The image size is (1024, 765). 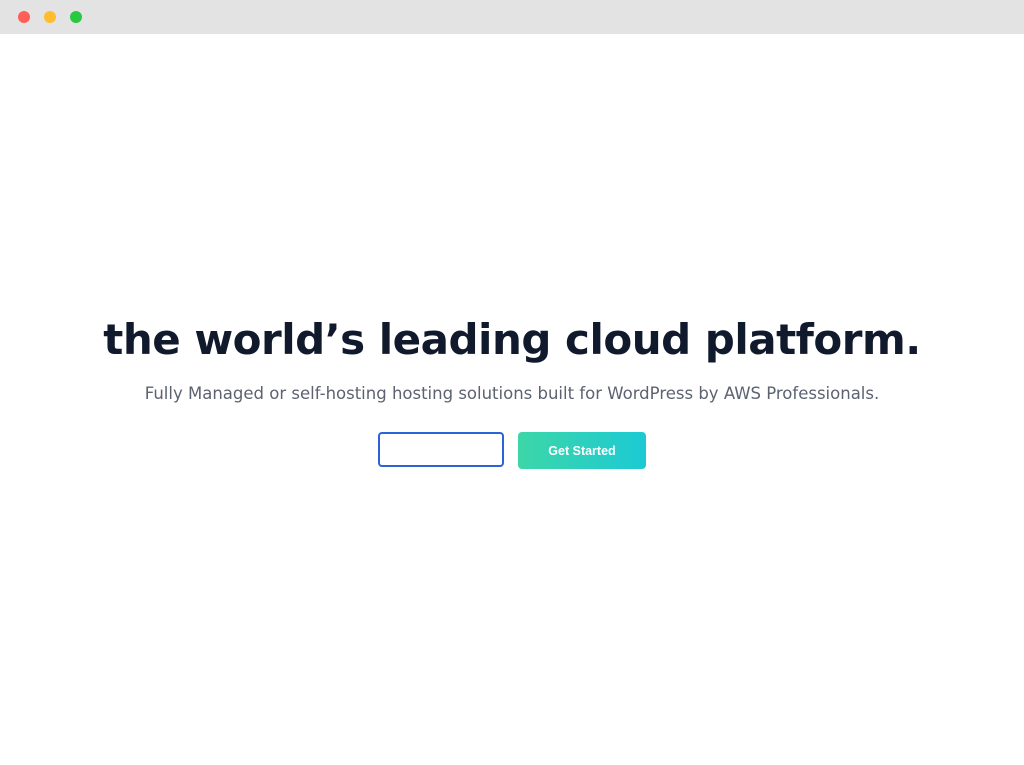 I want to click on minimize-window-icon, so click(x=50, y=17).